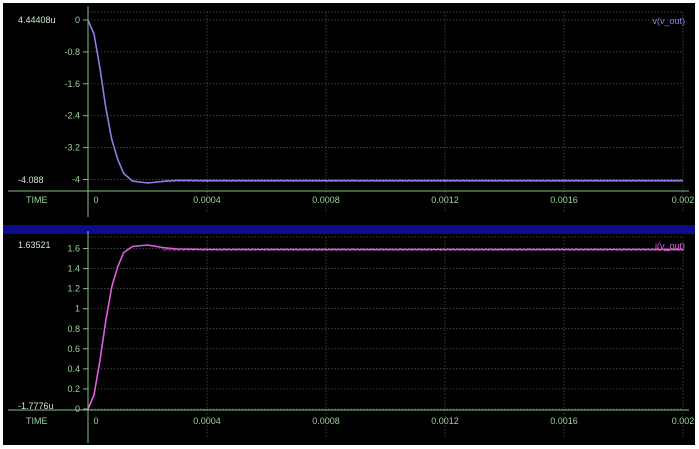  Describe the element at coordinates (73, 289) in the screenshot. I see `y-tick-label: 1.2` at that location.